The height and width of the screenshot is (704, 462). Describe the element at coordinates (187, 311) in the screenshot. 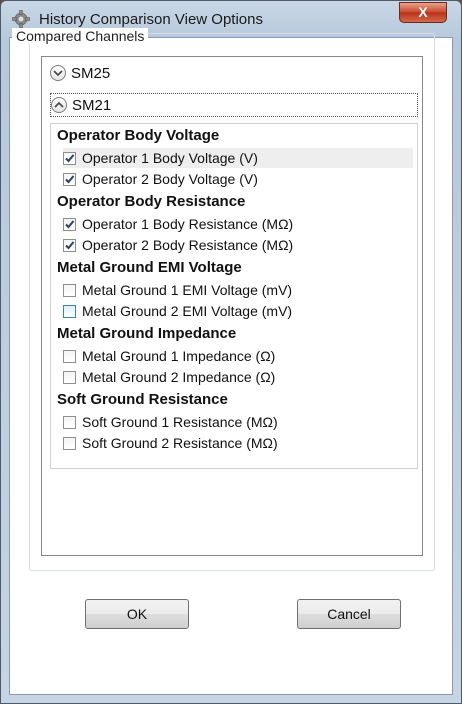

I see `checkbox-label: Metal Ground 2 EMI Voltage (mV)` at that location.